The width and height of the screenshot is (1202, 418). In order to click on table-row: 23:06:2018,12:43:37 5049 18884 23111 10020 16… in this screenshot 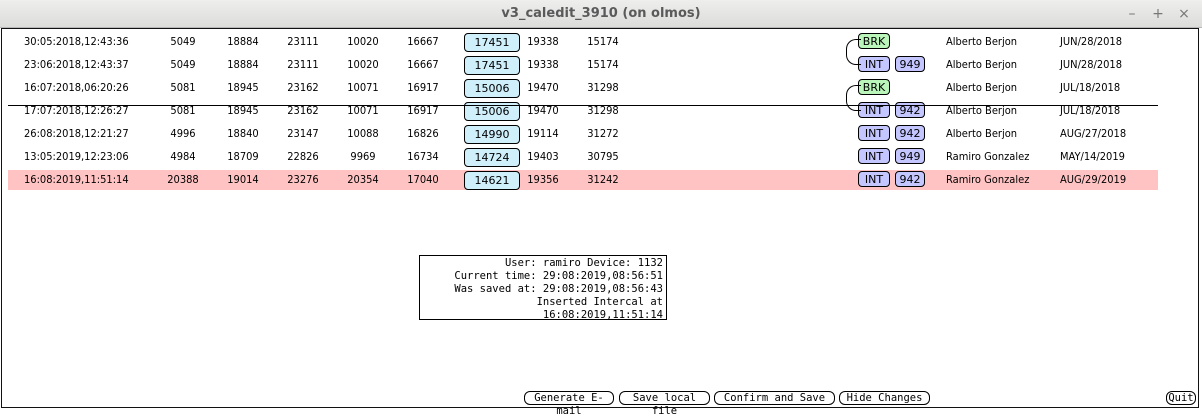, I will do `click(583, 65)`.